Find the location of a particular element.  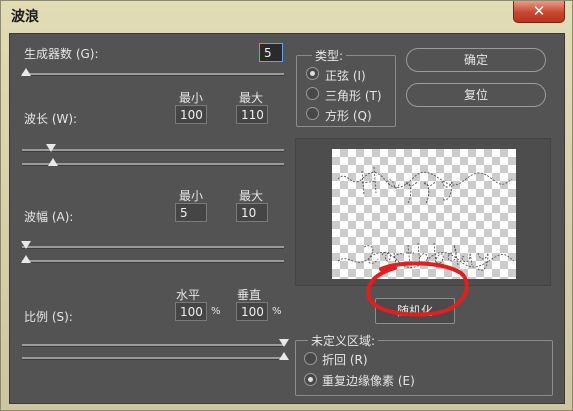

amplitude-min-input is located at coordinates (191, 212).